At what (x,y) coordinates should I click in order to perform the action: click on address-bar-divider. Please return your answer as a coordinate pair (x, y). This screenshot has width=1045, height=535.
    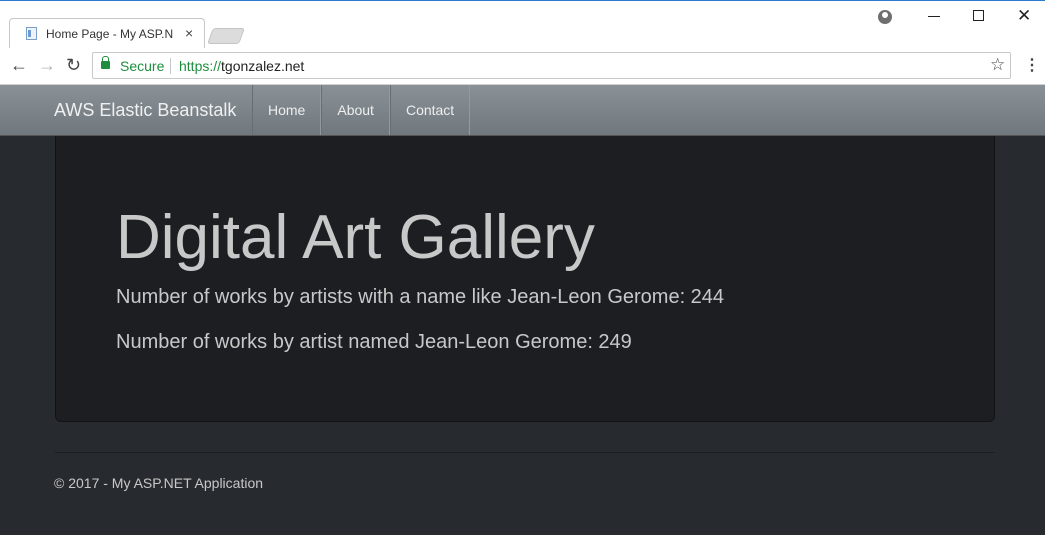
    Looking at the image, I should click on (170, 66).